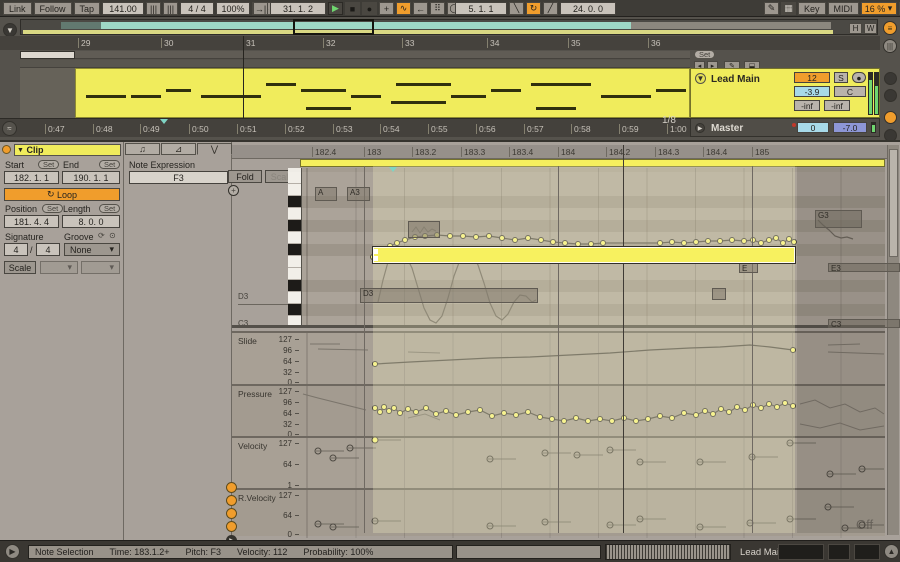  What do you see at coordinates (53, 208) in the screenshot?
I see `set-position-button: Set` at bounding box center [53, 208].